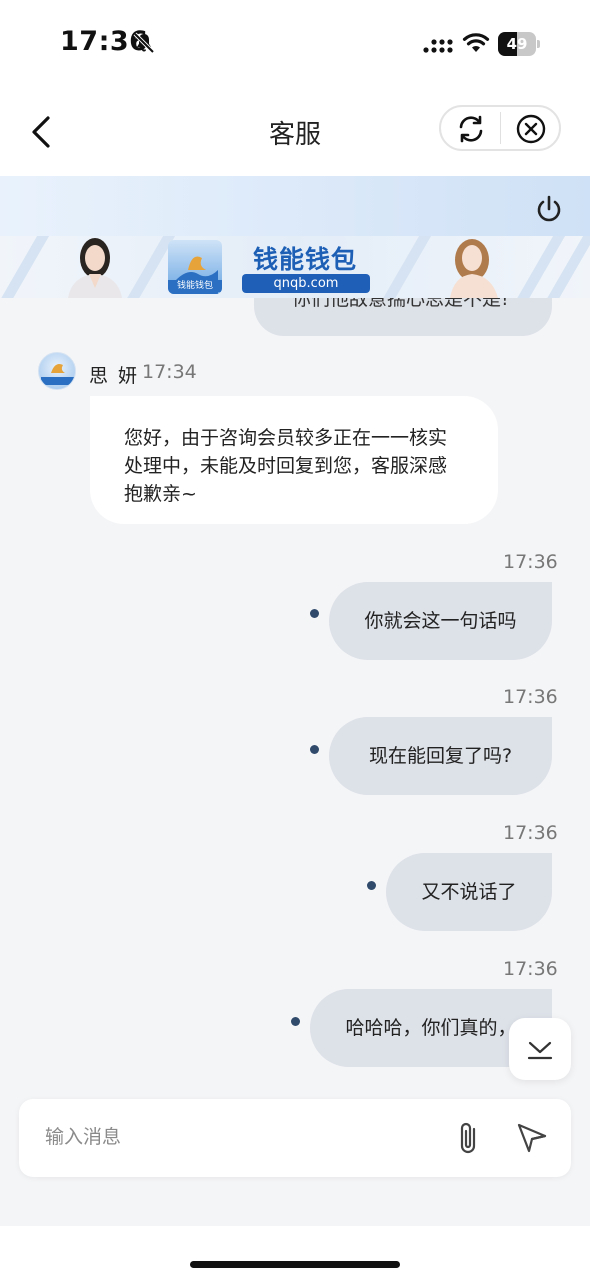 The height and width of the screenshot is (1280, 590). What do you see at coordinates (160, 494) in the screenshot?
I see `message-text-line: 抱歉亲~` at bounding box center [160, 494].